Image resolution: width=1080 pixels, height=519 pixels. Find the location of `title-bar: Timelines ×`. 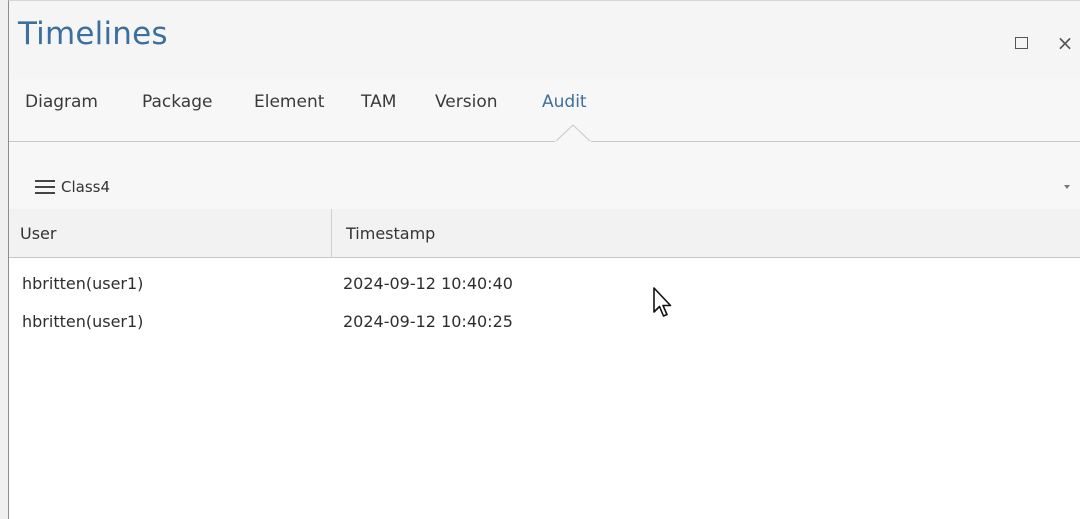

title-bar: Timelines × is located at coordinates (544, 40).